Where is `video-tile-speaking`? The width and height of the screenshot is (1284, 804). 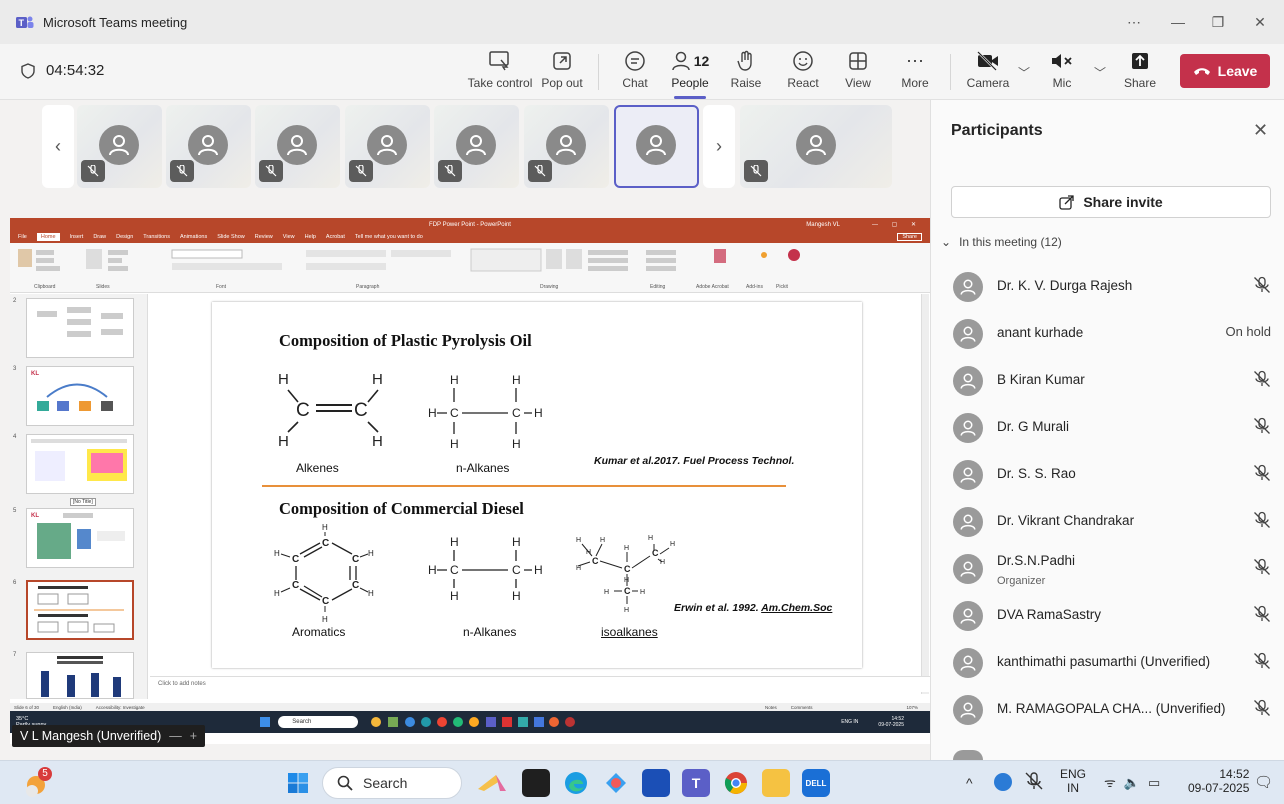 video-tile-speaking is located at coordinates (656, 146).